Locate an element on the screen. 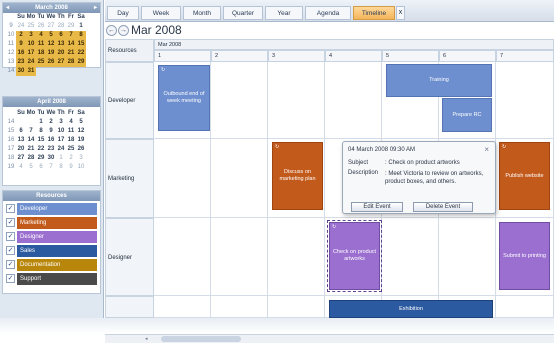  horizontal-scrollbar: ◂ is located at coordinates (329, 338).